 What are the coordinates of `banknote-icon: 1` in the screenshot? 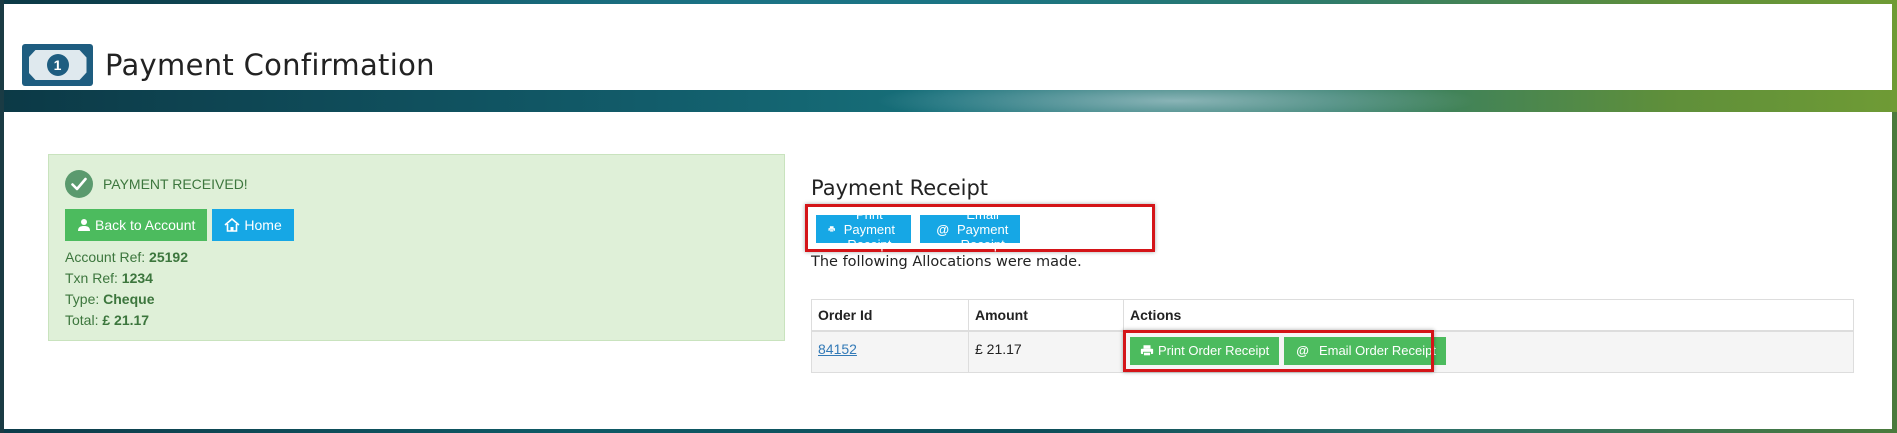 It's located at (57, 65).